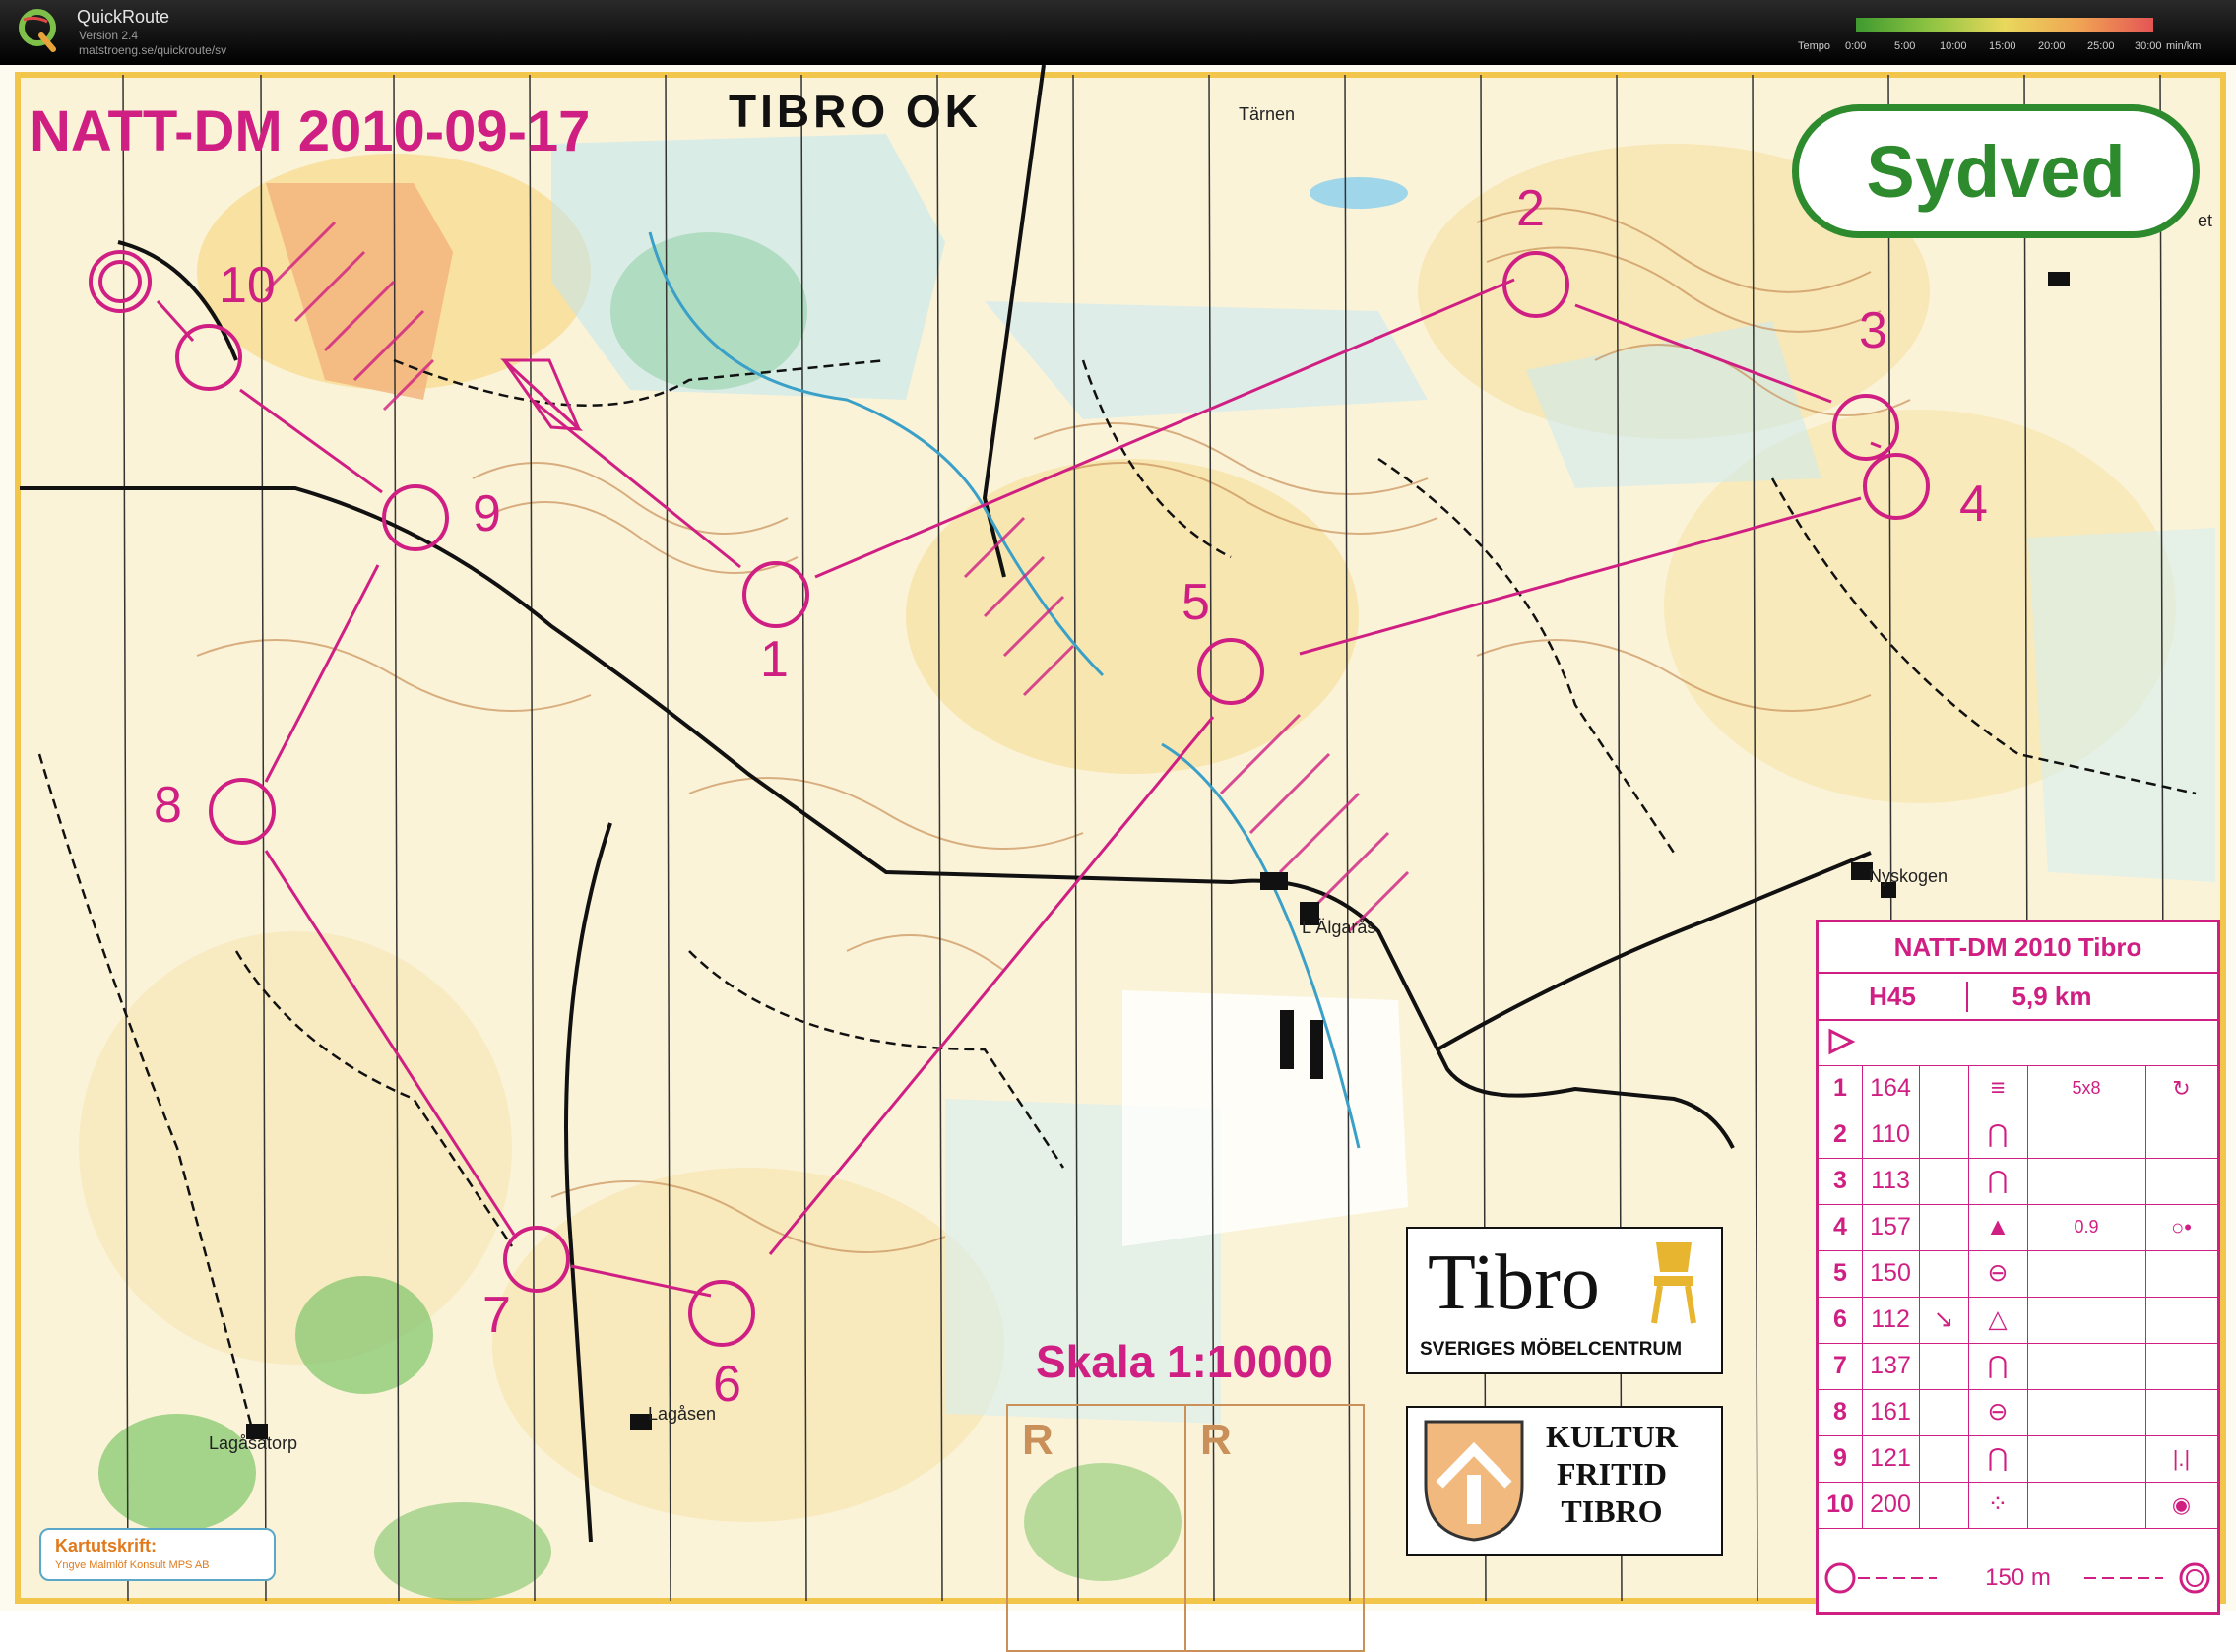 The height and width of the screenshot is (1652, 2236). Describe the element at coordinates (168, 806) in the screenshot. I see `control-number-8: 8` at that location.